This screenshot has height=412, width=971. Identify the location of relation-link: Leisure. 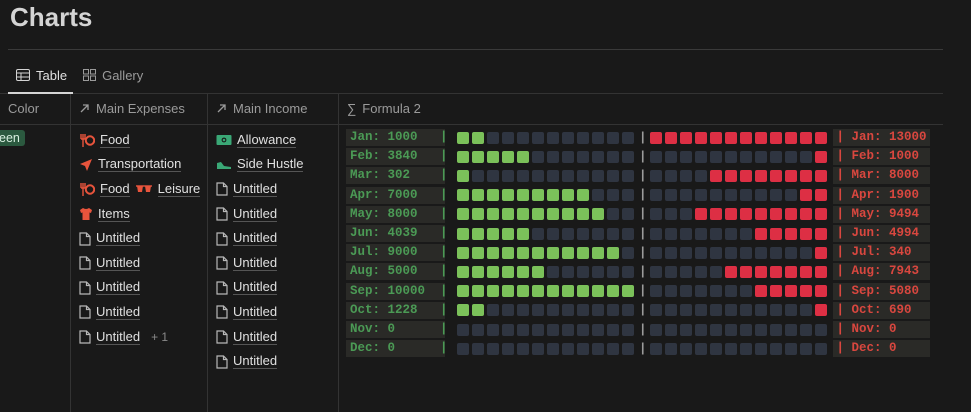
(168, 189).